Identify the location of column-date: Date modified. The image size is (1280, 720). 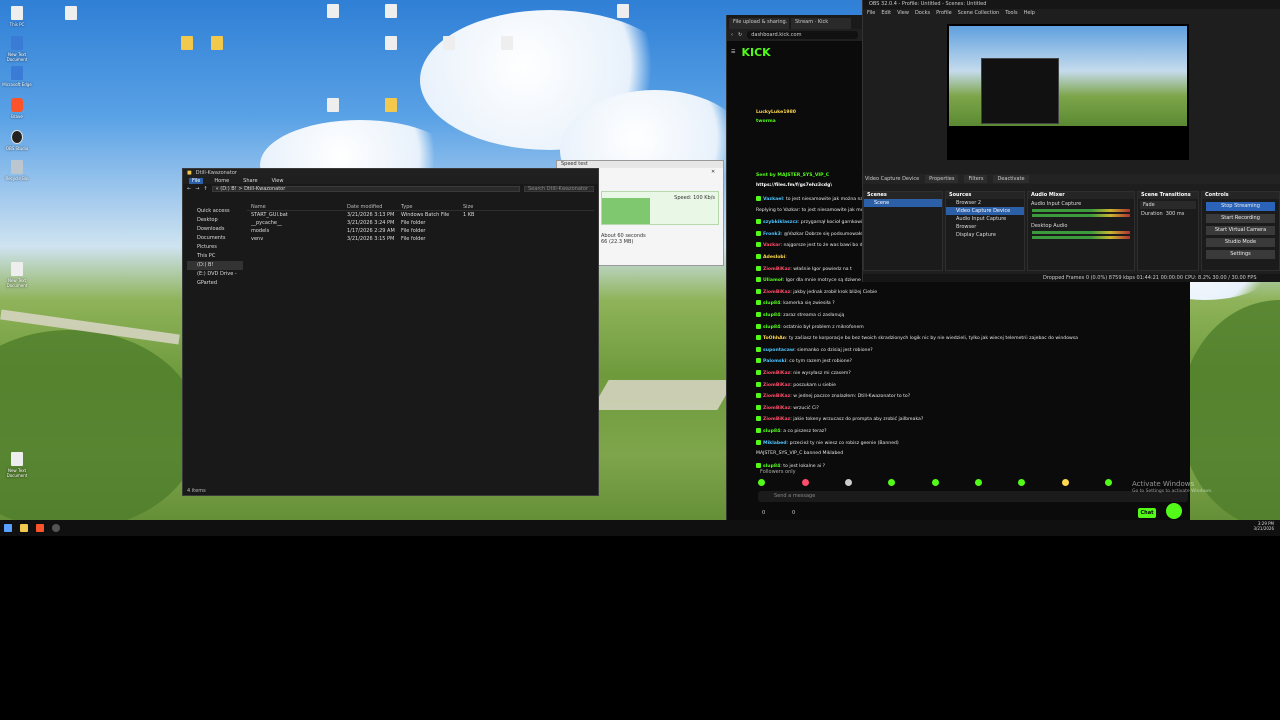
(374, 207).